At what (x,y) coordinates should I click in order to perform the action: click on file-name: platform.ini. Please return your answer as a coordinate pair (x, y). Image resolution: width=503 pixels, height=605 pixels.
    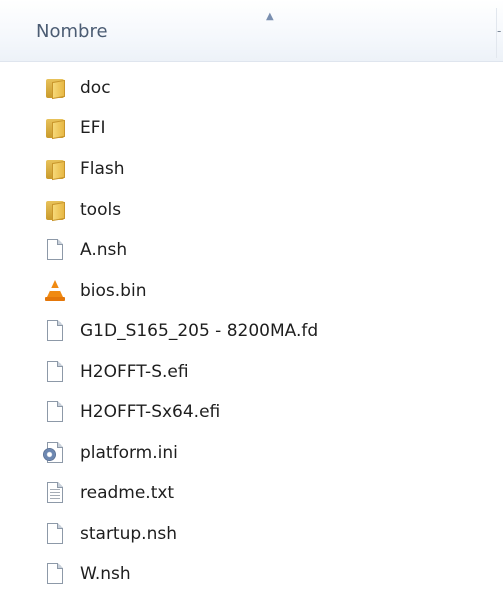
    Looking at the image, I should click on (129, 453).